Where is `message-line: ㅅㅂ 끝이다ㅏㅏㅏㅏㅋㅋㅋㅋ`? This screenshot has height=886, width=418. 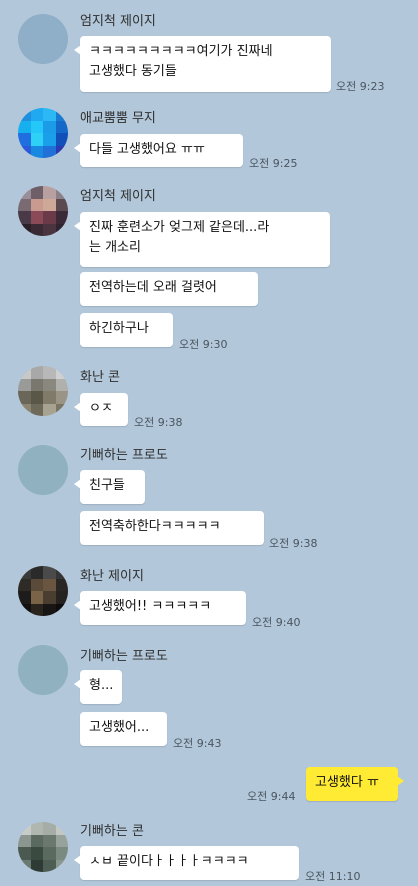 message-line: ㅅㅂ 끝이다ㅏㅏㅏㅏㅋㅋㅋㅋ is located at coordinates (169, 861).